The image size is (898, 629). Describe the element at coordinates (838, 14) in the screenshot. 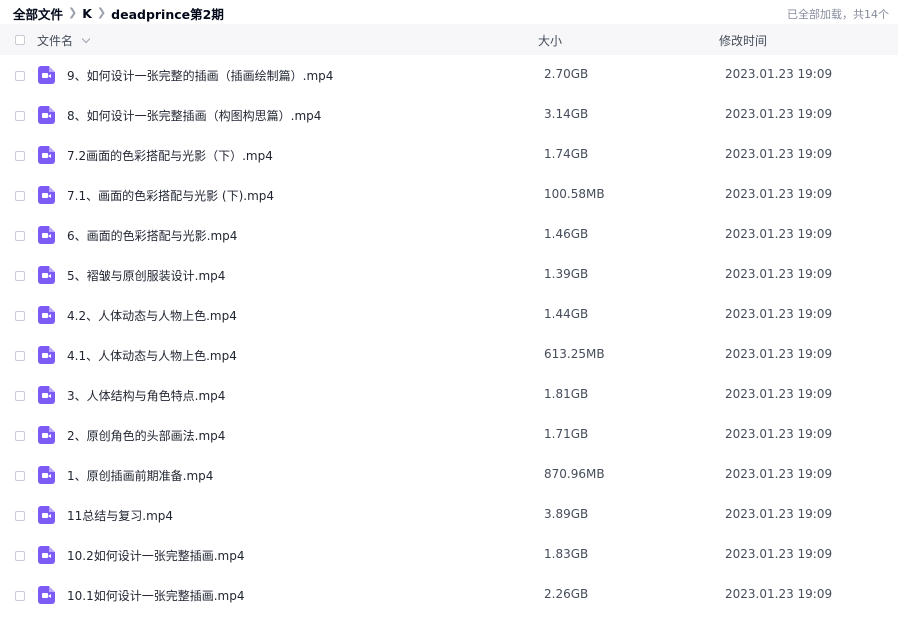

I see `loaded-status: 已全部加载，共14个` at that location.